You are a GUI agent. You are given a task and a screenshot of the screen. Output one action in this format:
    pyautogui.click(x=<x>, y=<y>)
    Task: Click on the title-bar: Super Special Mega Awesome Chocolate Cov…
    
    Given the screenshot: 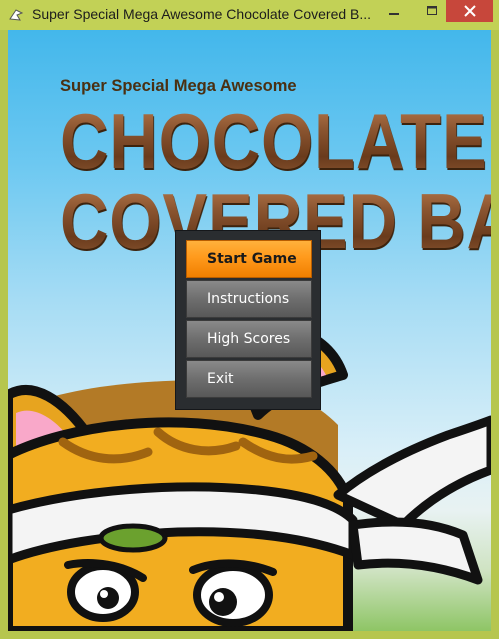 What is the action you would take?
    pyautogui.click(x=249, y=15)
    